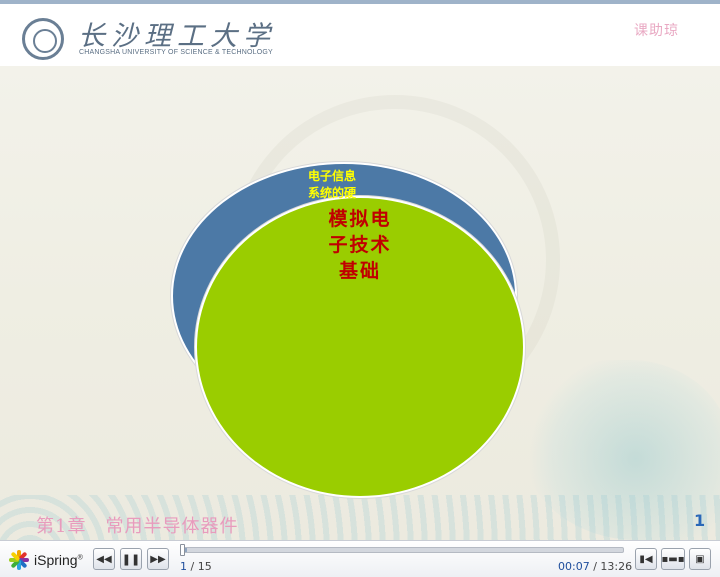  I want to click on inner-label-line: 基础, so click(359, 271).